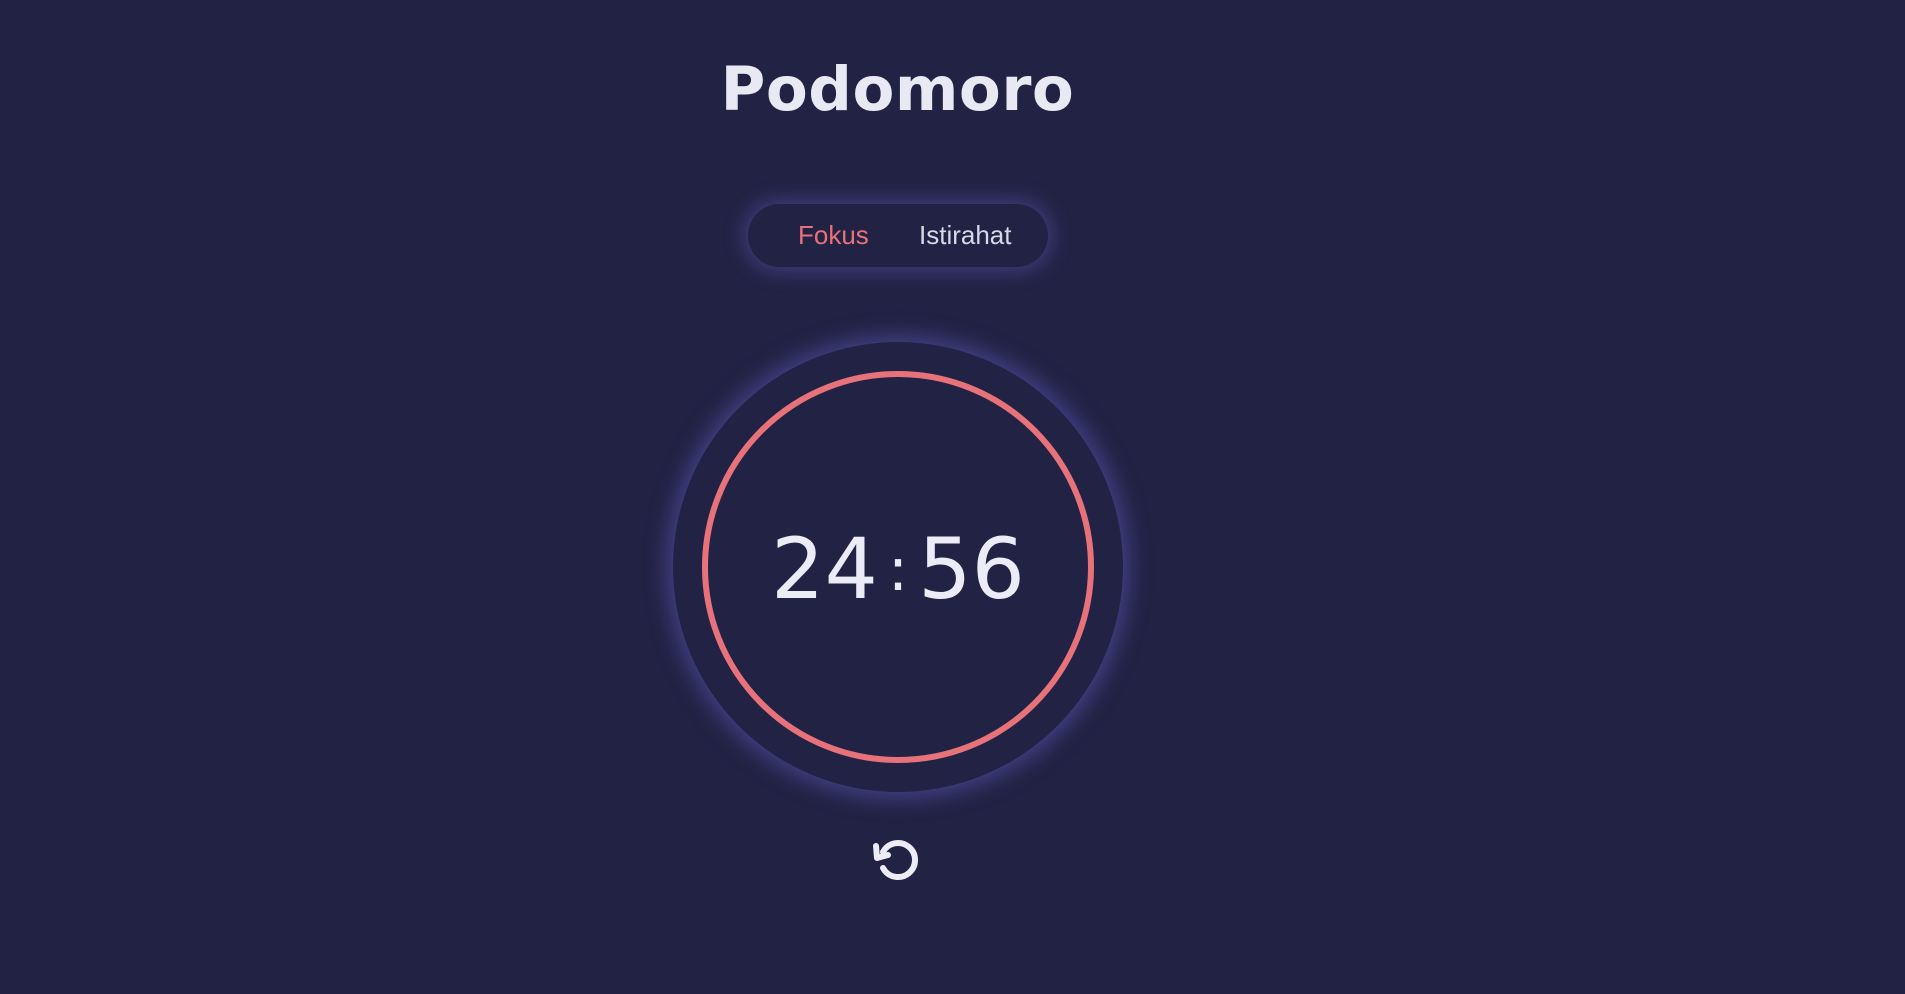 This screenshot has height=994, width=1905. Describe the element at coordinates (824, 569) in the screenshot. I see `timer-minutes: 24` at that location.